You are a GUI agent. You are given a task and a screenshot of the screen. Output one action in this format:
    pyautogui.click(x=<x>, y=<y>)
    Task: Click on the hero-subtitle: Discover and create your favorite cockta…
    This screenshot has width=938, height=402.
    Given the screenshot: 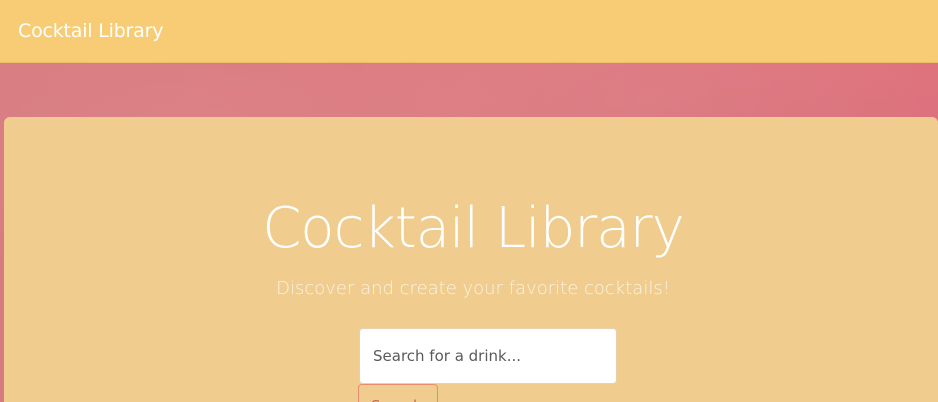 What is the action you would take?
    pyautogui.click(x=473, y=288)
    